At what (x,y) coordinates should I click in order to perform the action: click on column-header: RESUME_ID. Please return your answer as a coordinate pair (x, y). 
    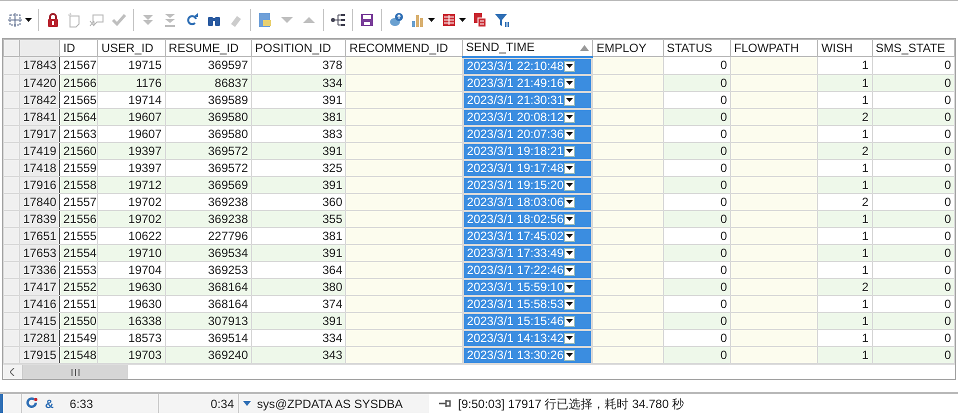
    Looking at the image, I should click on (208, 48).